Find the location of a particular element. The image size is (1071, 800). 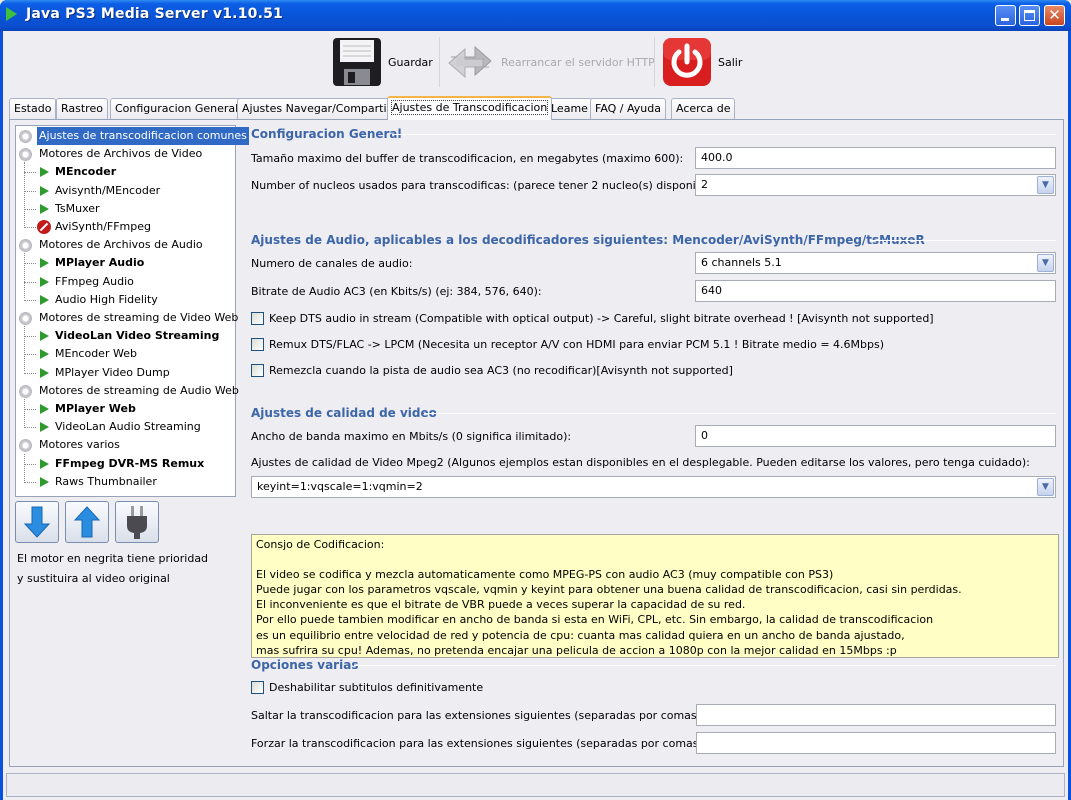

tab-ajustes-navegar: Ajustes Navegar/Compartir is located at coordinates (317, 108).